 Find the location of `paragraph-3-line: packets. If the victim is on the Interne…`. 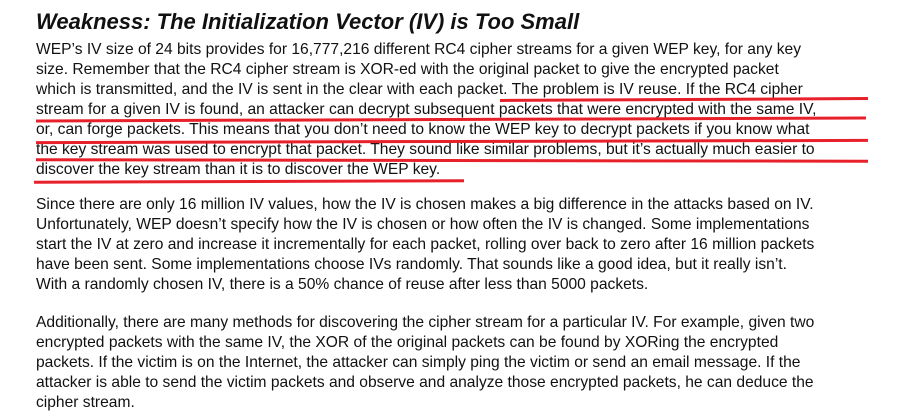

paragraph-3-line: packets. If the victim is on the Interne… is located at coordinates (418, 362).